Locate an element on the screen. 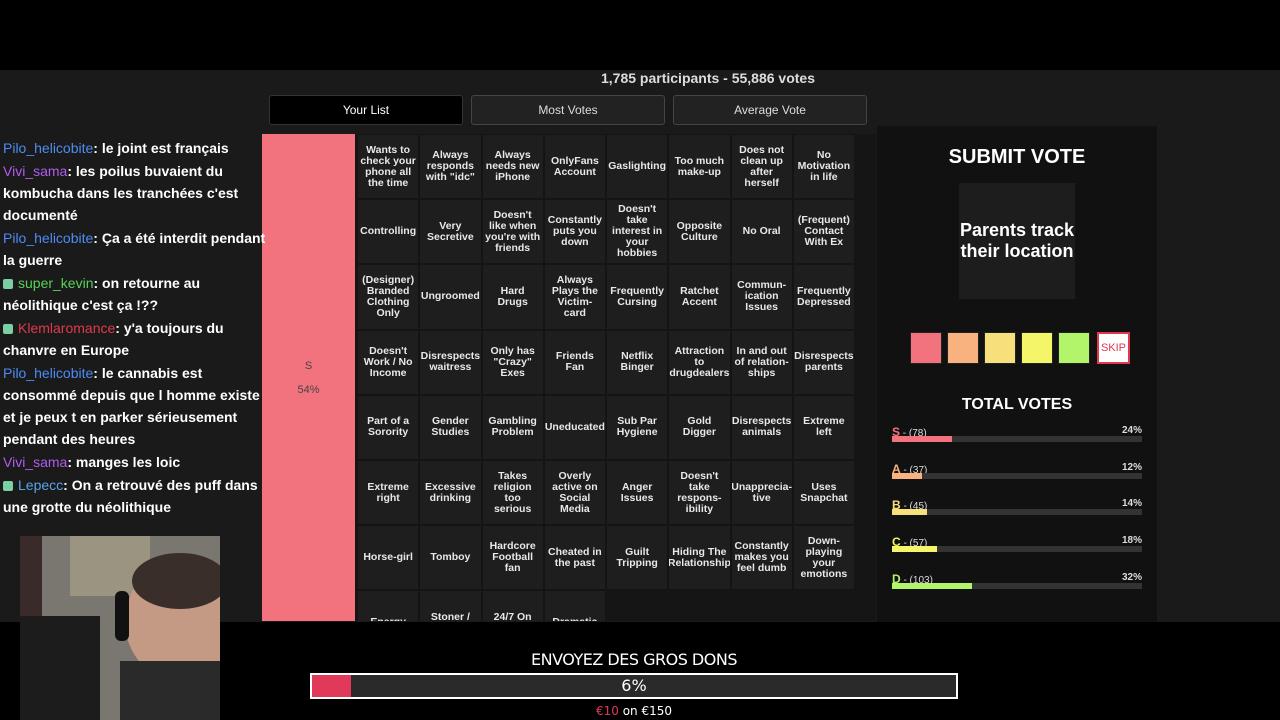  tier-item: Wants to check your phone all the time is located at coordinates (388, 167).